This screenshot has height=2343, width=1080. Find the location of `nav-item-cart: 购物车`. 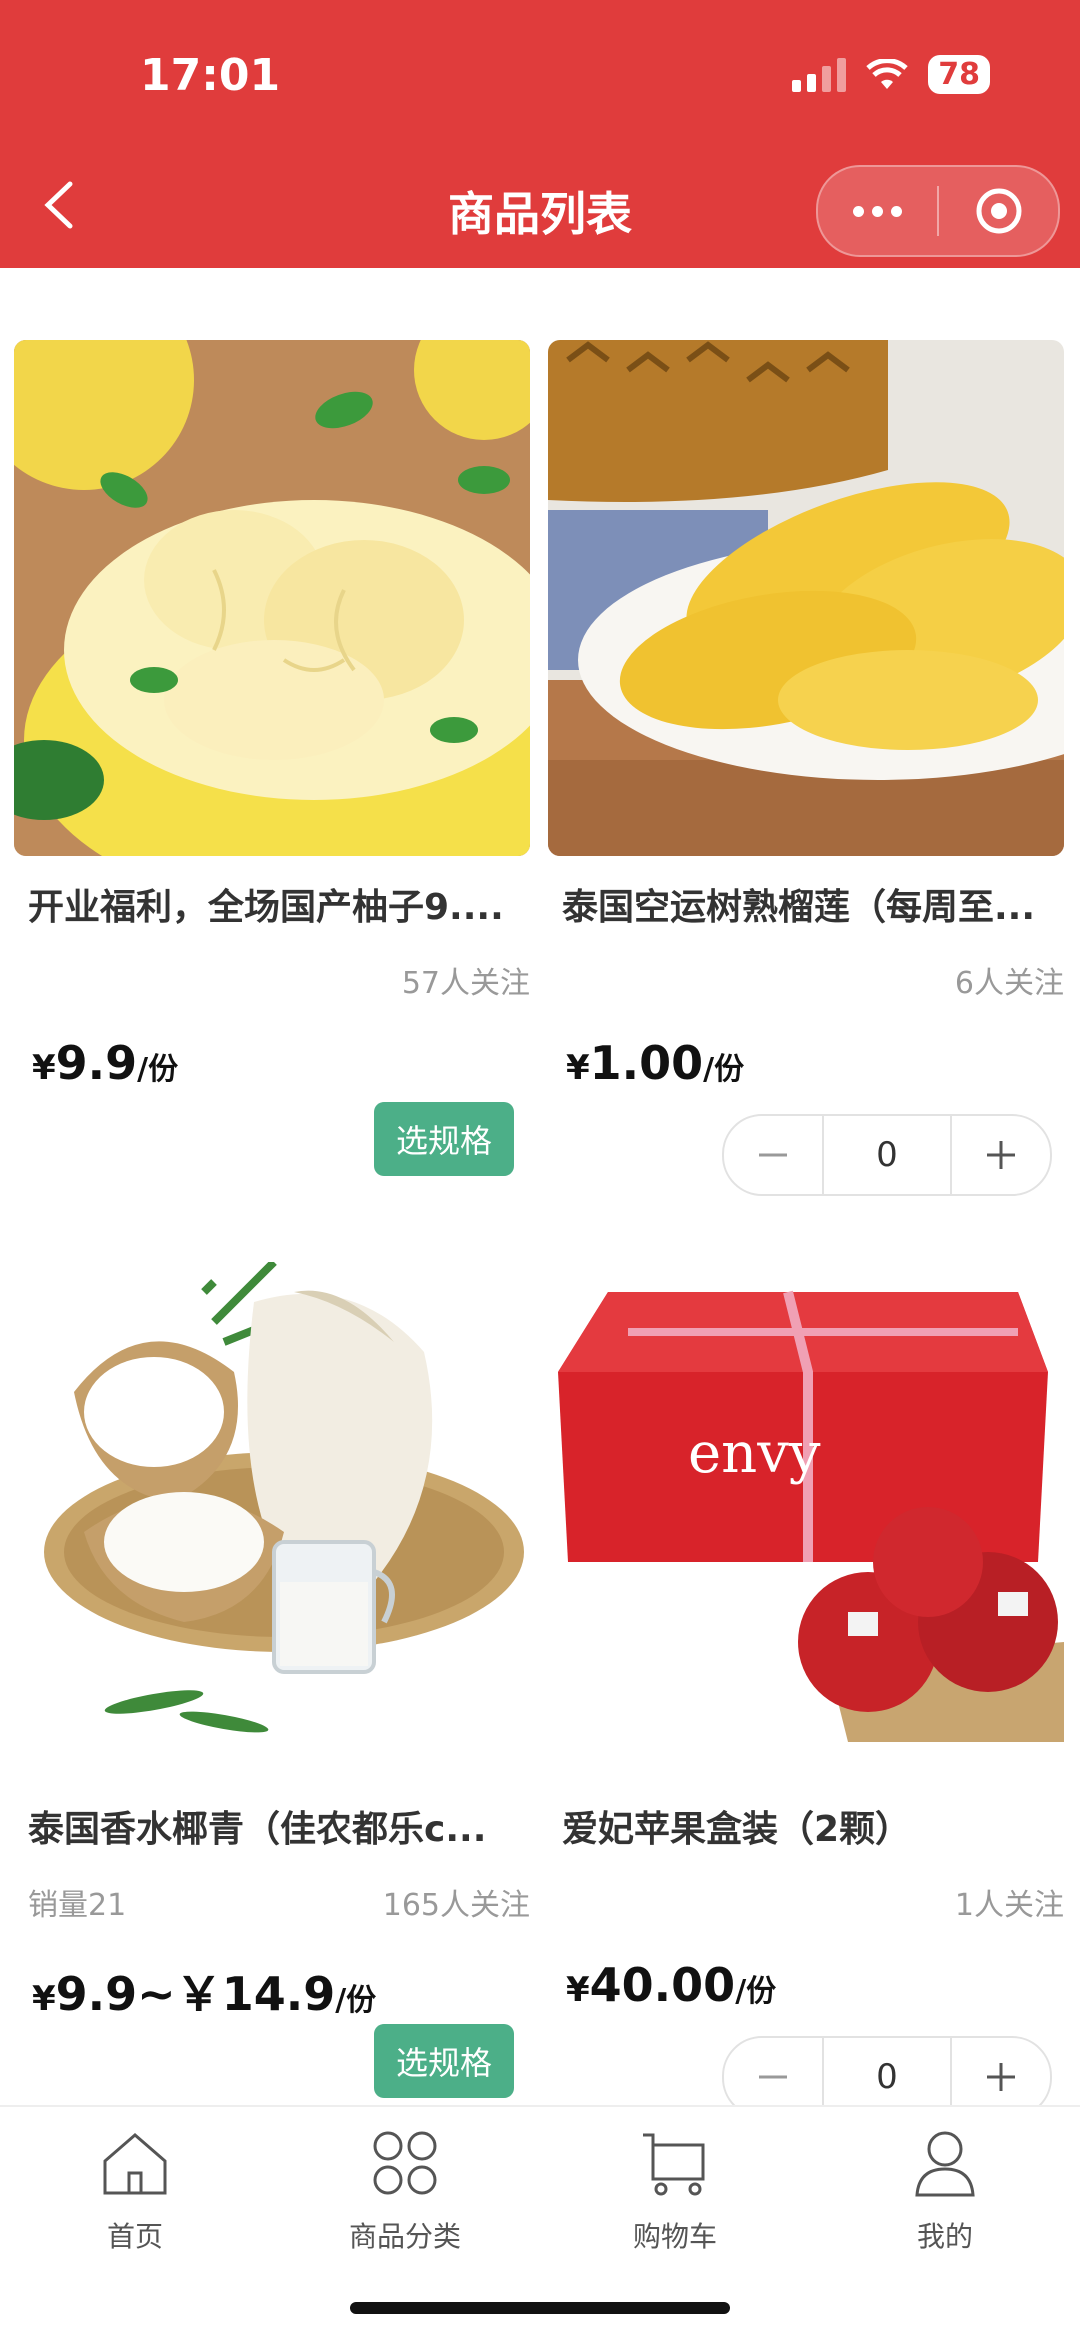

nav-item-cart: 购物车 is located at coordinates (675, 2191).